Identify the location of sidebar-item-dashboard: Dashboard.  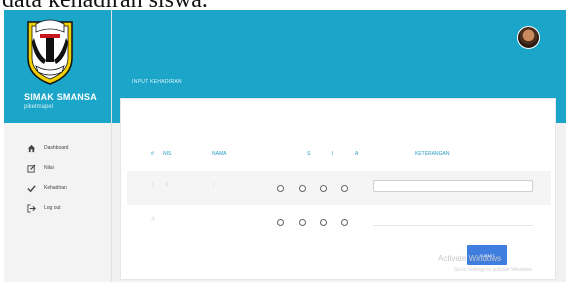
(57, 148).